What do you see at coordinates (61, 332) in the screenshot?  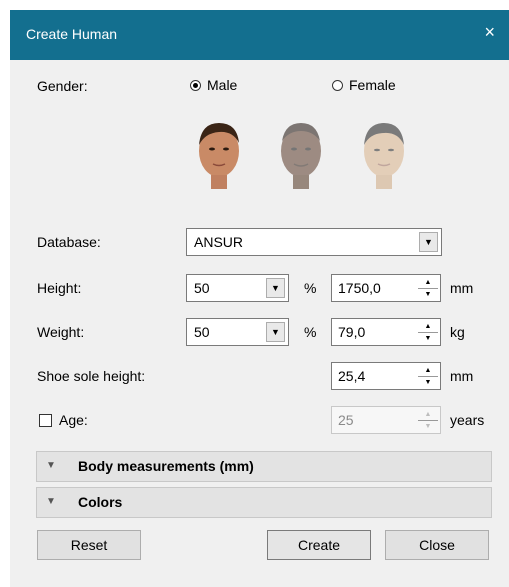 I see `weight-label: Weight:` at bounding box center [61, 332].